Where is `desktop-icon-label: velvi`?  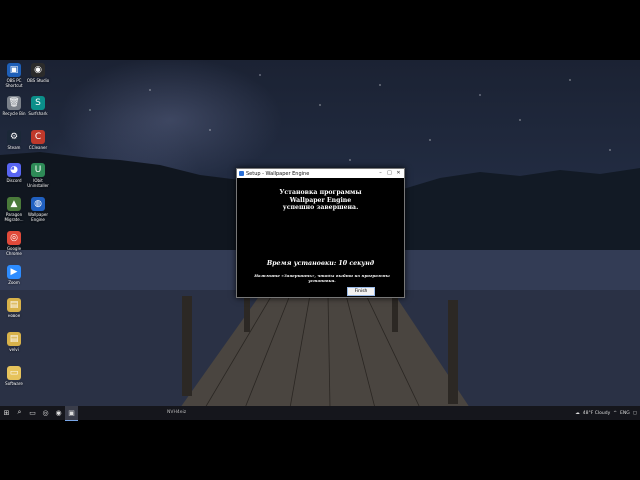 desktop-icon-label: velvi is located at coordinates (14, 349).